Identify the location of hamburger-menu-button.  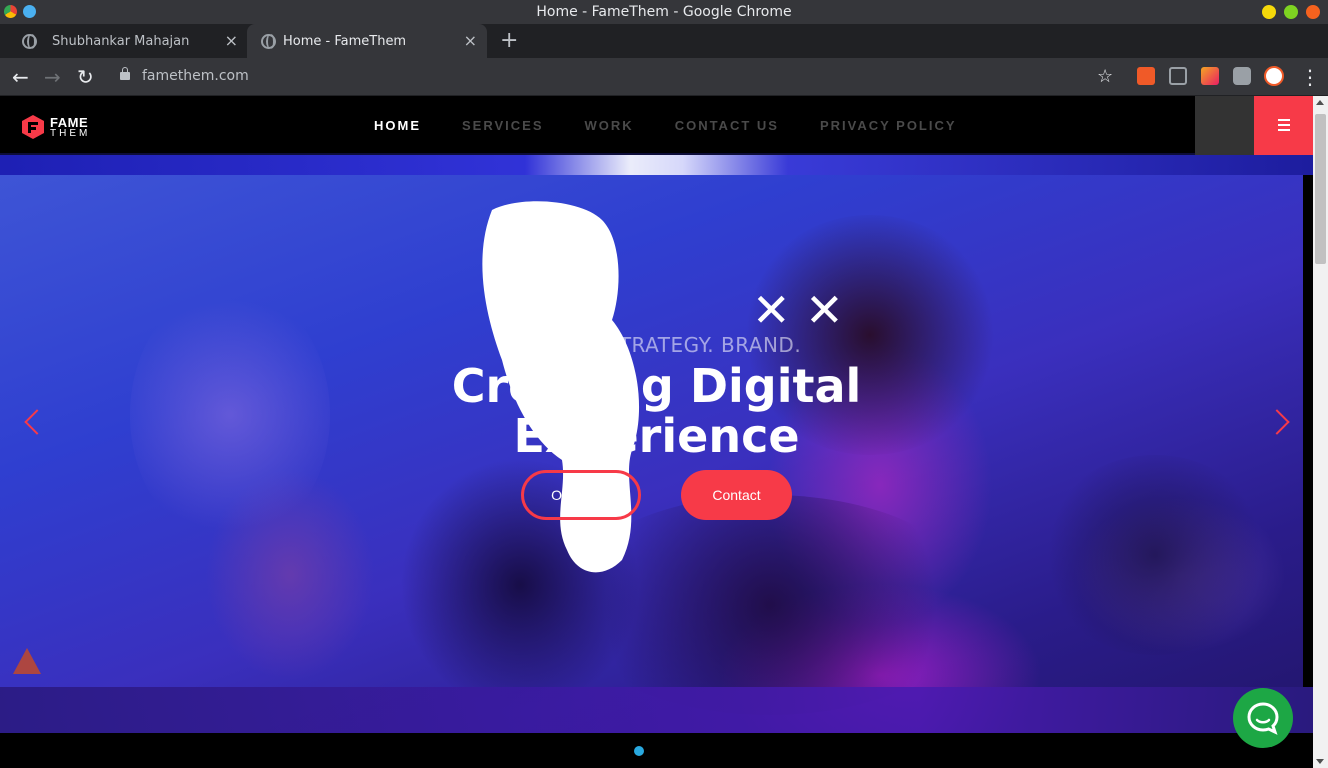
(1283, 125).